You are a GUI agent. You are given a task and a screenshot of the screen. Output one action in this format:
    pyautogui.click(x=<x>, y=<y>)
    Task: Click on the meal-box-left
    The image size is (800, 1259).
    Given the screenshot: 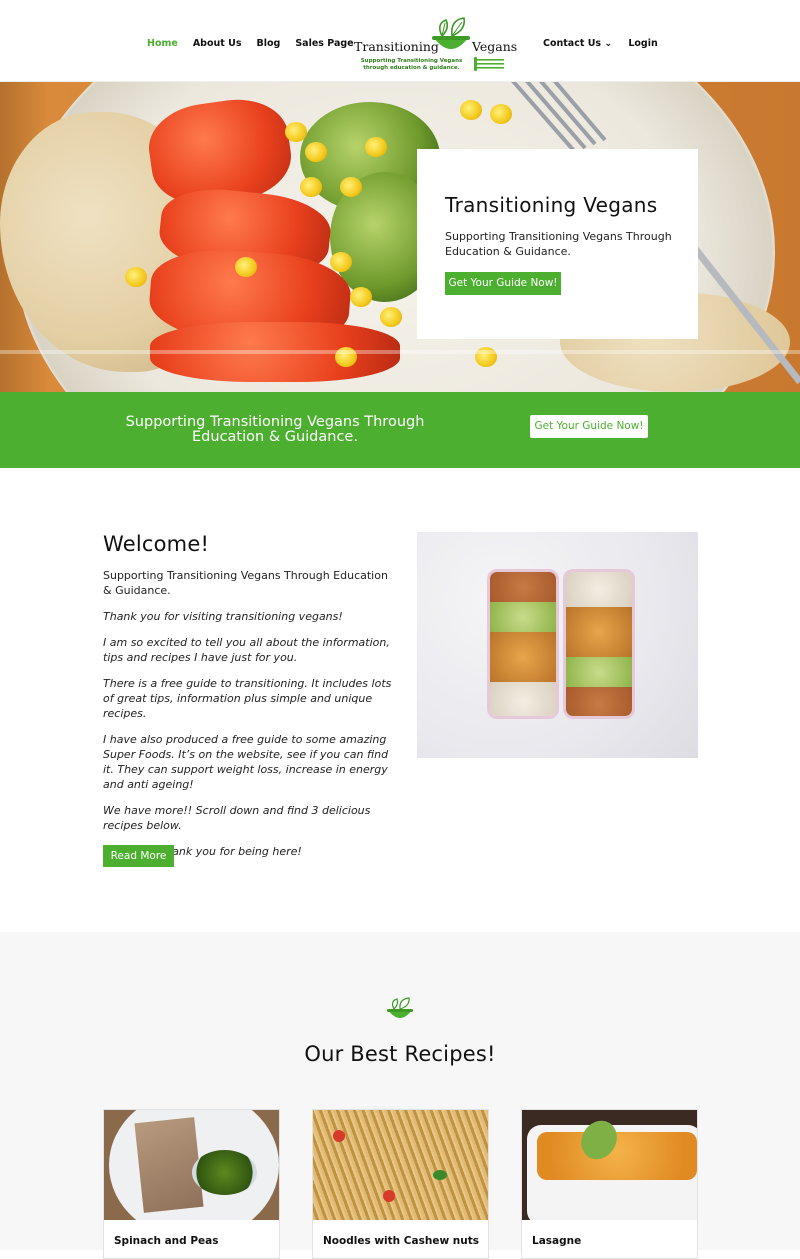 What is the action you would take?
    pyautogui.click(x=523, y=644)
    